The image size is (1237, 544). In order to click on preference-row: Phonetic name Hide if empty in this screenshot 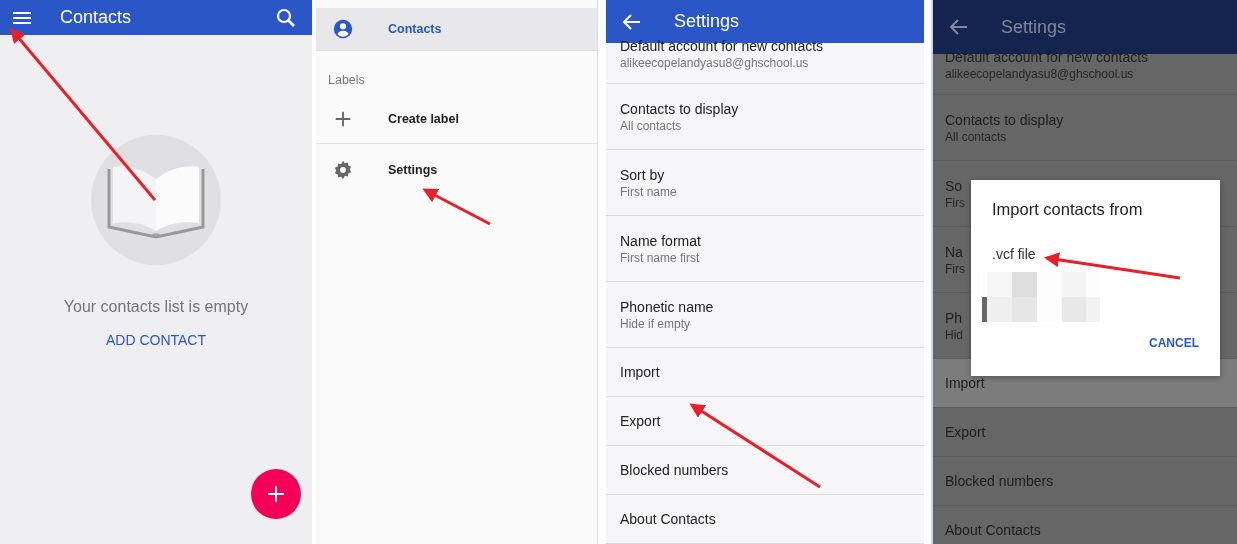, I will do `click(765, 315)`.